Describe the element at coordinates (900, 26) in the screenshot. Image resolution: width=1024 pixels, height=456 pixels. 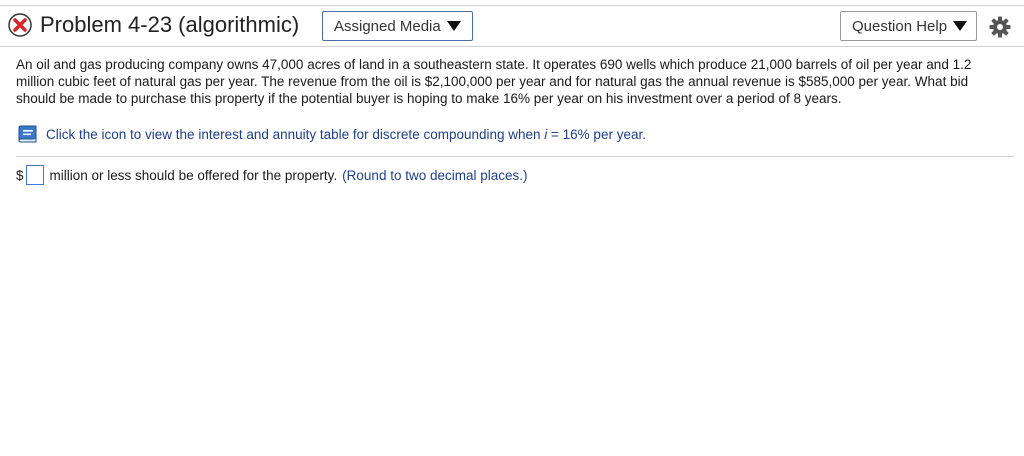
I see `question-help-label: Question Help` at that location.